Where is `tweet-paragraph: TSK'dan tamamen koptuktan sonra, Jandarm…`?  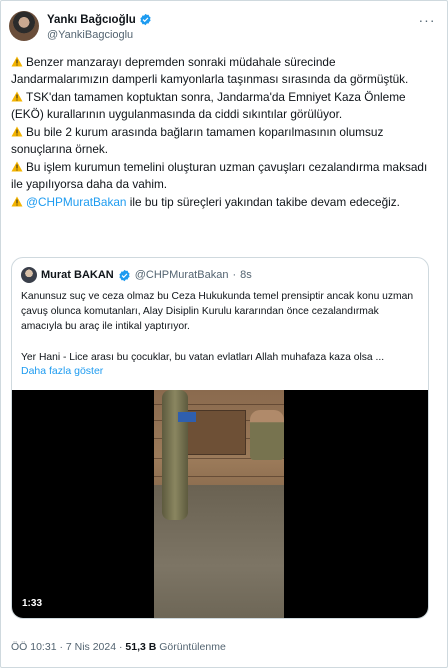 tweet-paragraph: TSK'dan tamamen koptuktan sonra, Jandarm… is located at coordinates (221, 105).